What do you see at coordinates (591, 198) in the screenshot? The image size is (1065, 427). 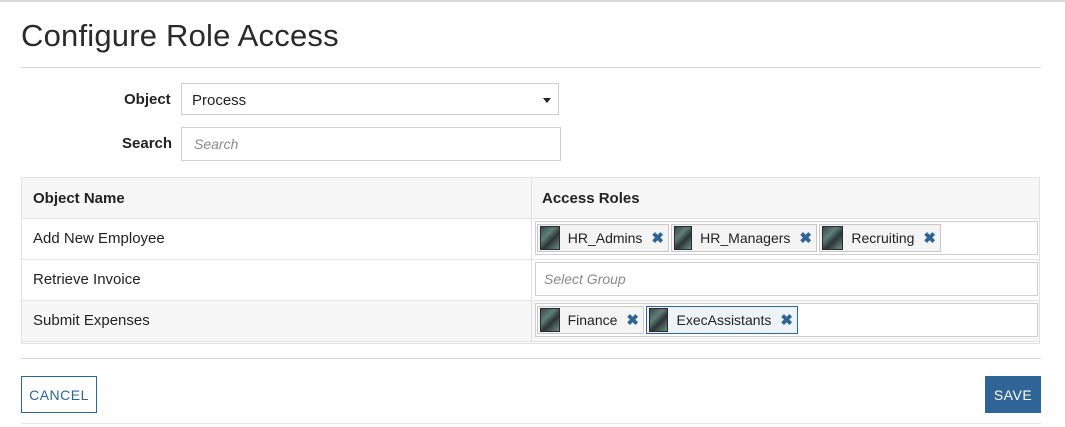 I see `header-access-roles: Access Roles` at bounding box center [591, 198].